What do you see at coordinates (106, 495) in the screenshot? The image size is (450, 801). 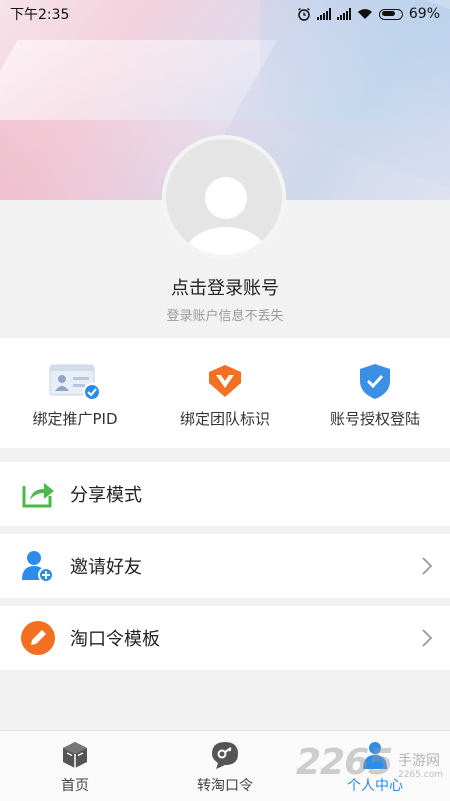 I see `menu-label: 分享模式` at bounding box center [106, 495].